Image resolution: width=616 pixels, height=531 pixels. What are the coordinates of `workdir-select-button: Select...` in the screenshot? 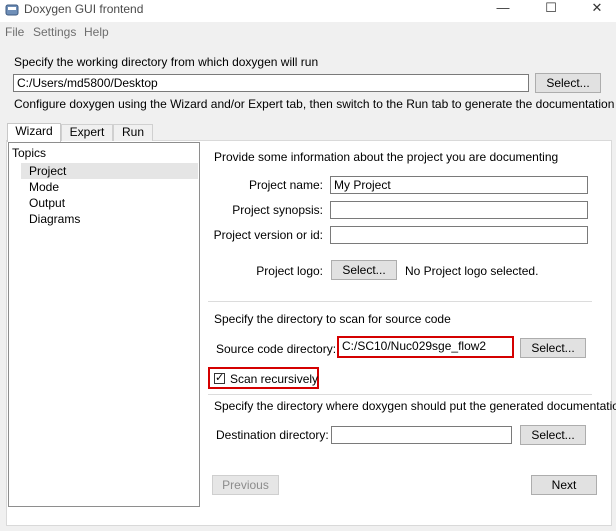 It's located at (568, 83).